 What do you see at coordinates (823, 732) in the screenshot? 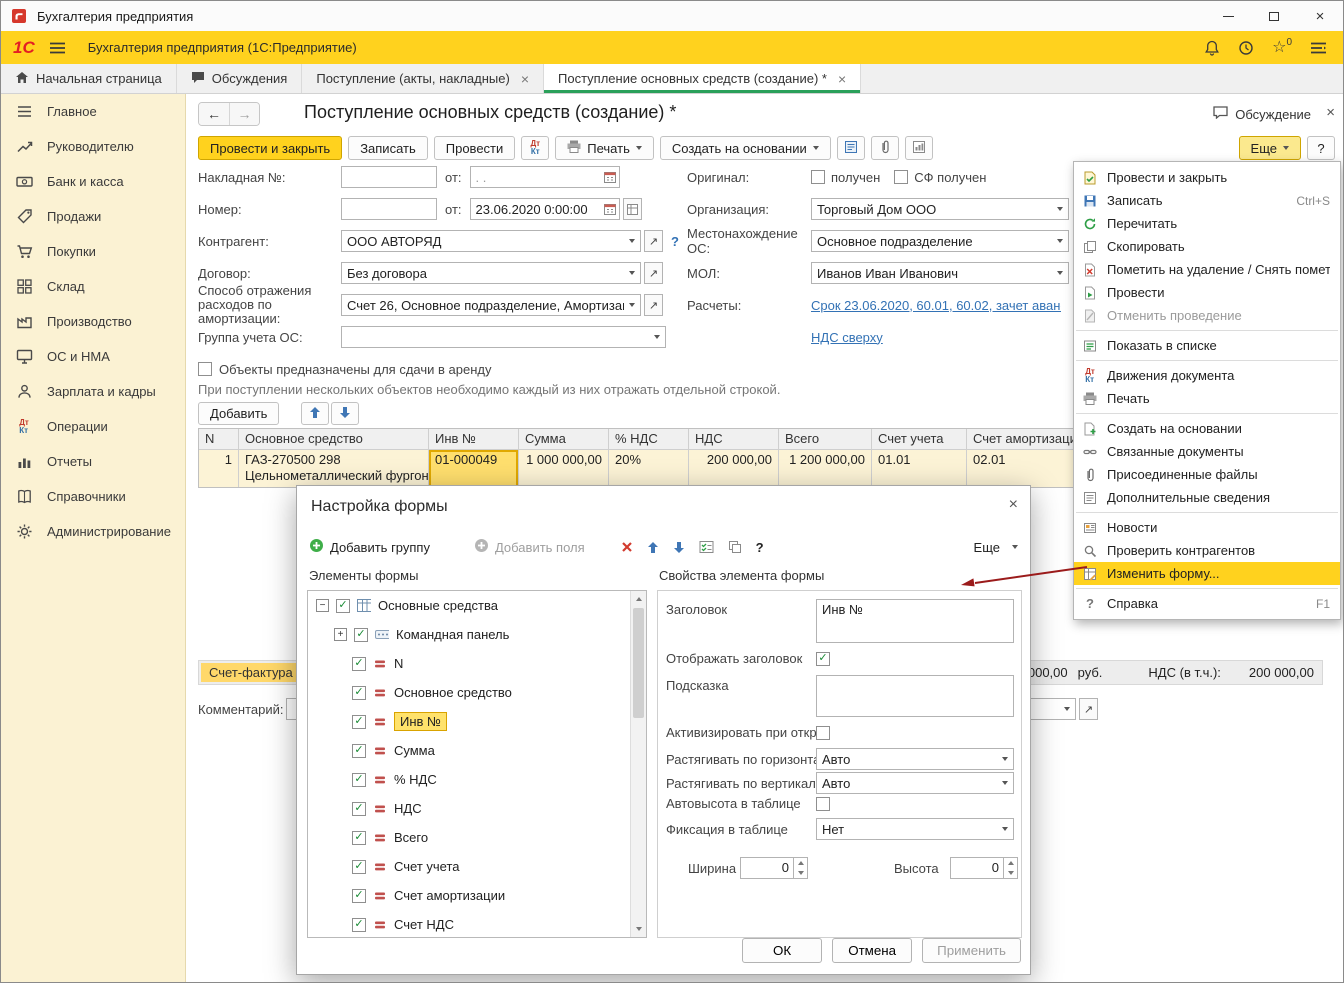
I see `activate-checkbox` at bounding box center [823, 732].